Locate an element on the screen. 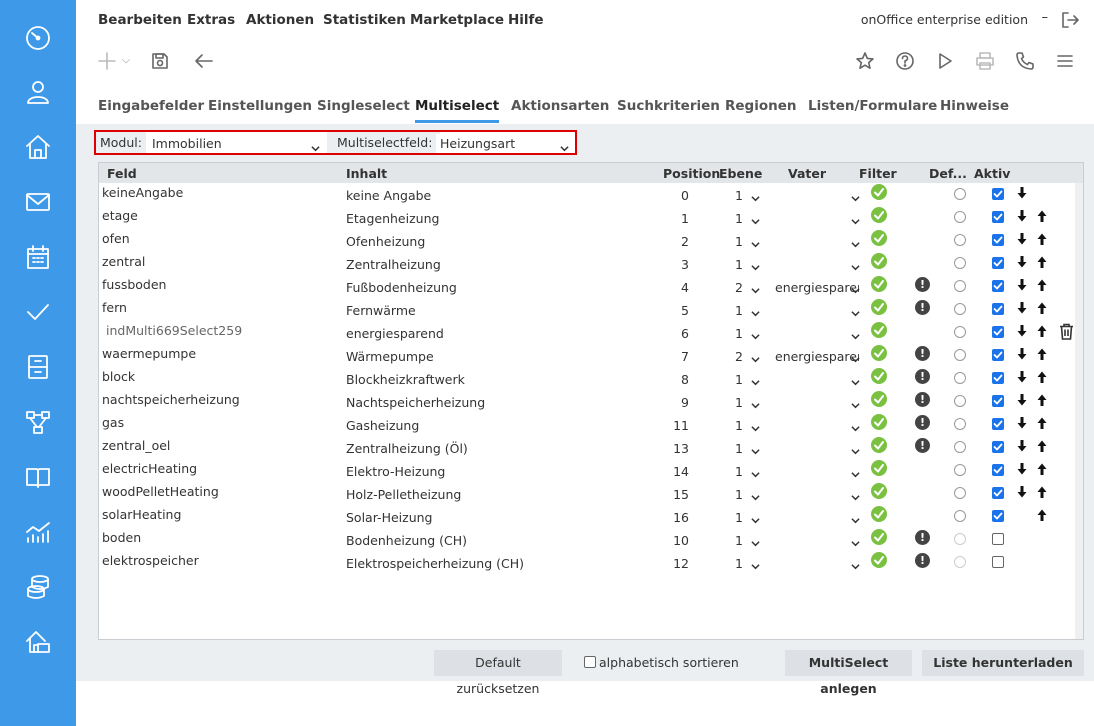 This screenshot has width=1094, height=726. col-position: Position is located at coordinates (691, 173).